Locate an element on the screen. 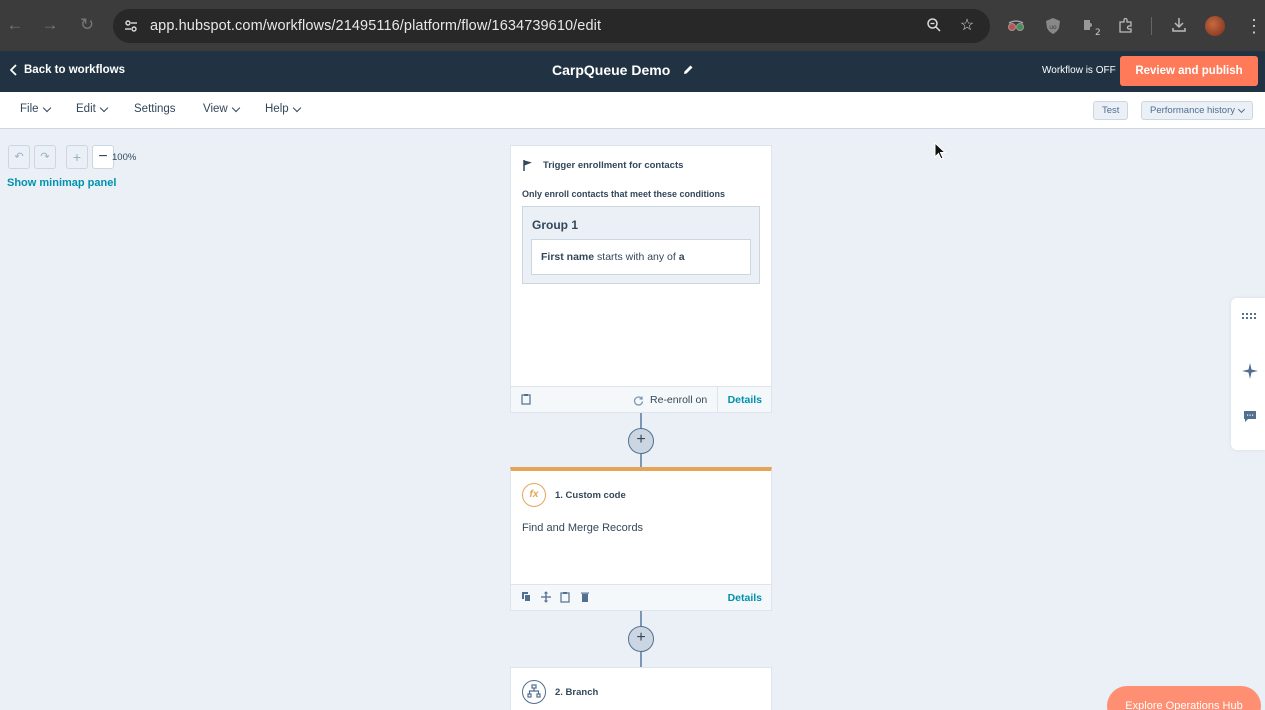 The image size is (1265, 710). trigger-details-link: Details is located at coordinates (745, 400).